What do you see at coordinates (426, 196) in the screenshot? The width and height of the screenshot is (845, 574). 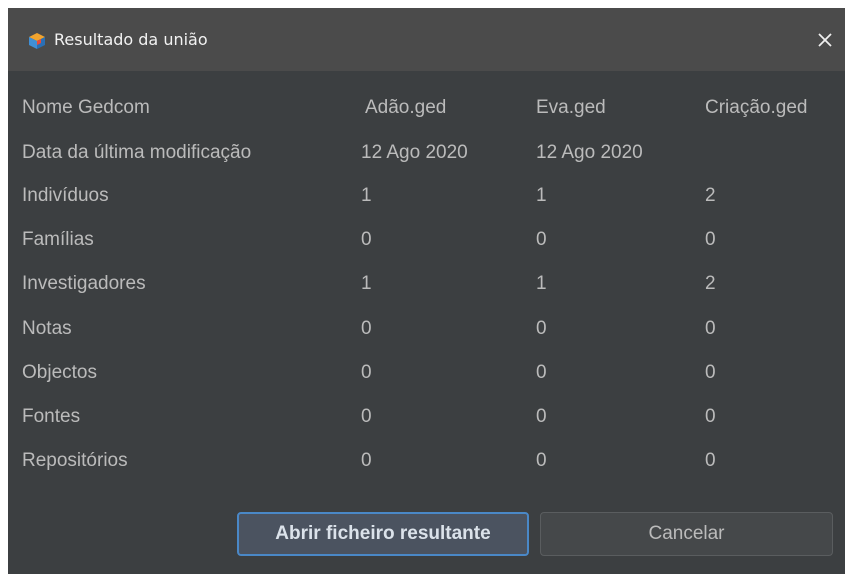 I see `table-row: Indivíduos 1 1 2` at bounding box center [426, 196].